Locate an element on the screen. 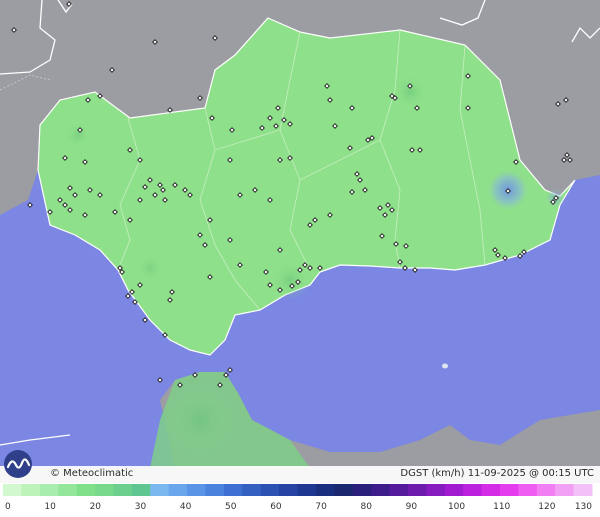 The width and height of the screenshot is (600, 517). legend-tick-label: 80 is located at coordinates (367, 507).